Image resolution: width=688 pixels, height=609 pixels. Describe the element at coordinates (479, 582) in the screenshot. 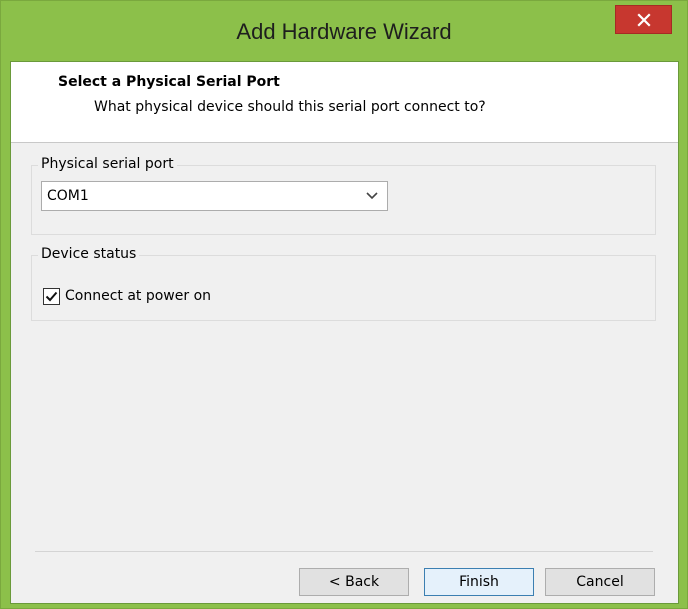

I see `finish-button: Finish` at that location.